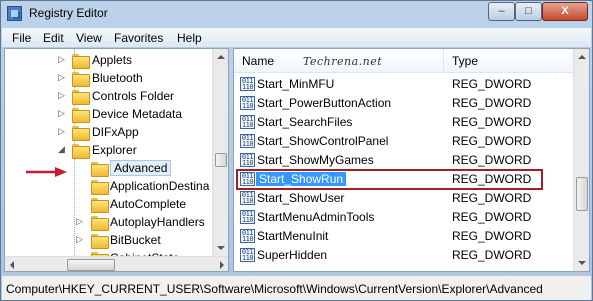 The image size is (593, 301). I want to click on tree-item-label: Explorer, so click(114, 150).